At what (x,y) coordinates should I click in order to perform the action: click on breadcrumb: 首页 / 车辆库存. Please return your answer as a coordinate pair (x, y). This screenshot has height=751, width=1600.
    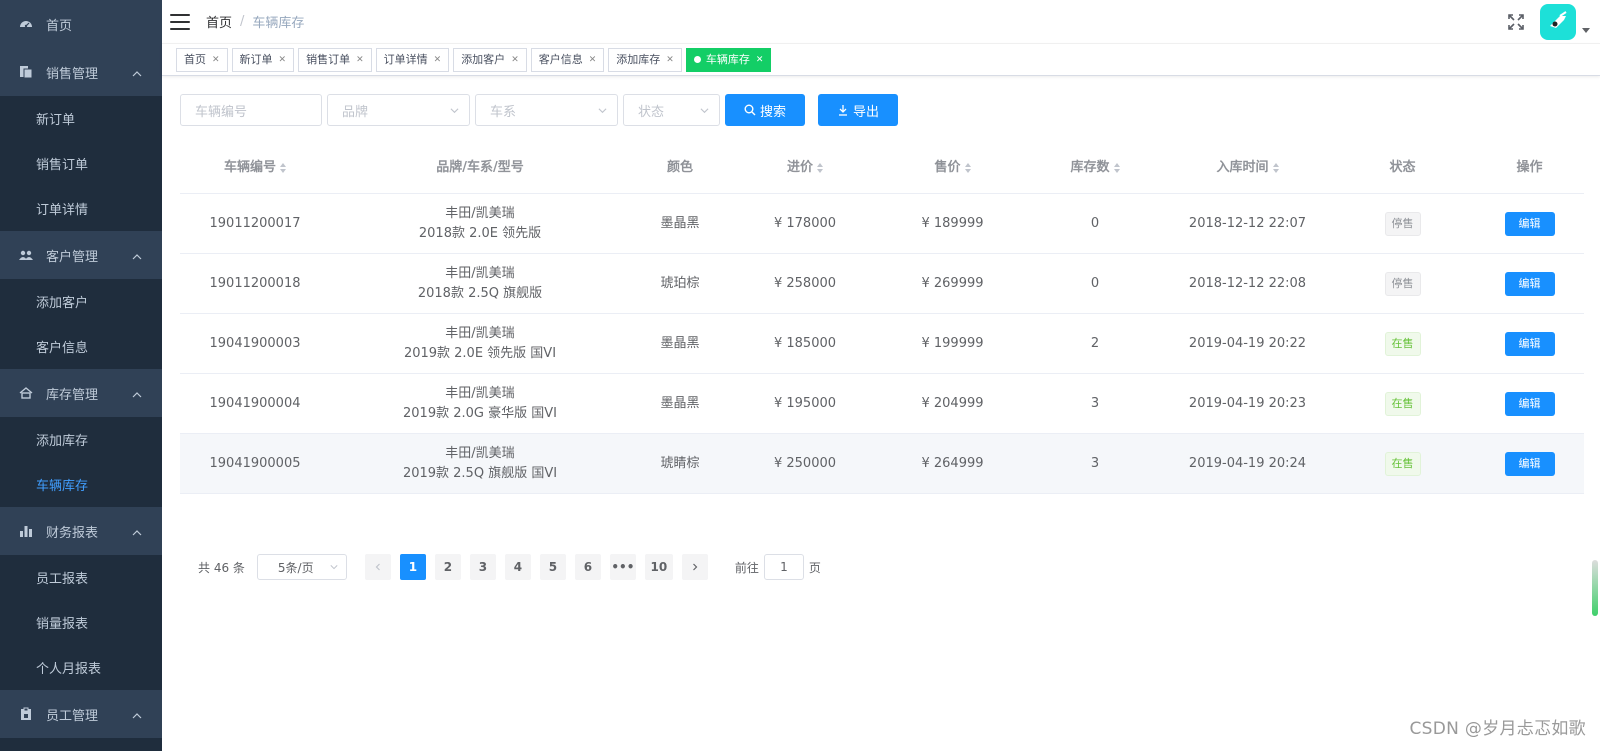
    Looking at the image, I should click on (255, 21).